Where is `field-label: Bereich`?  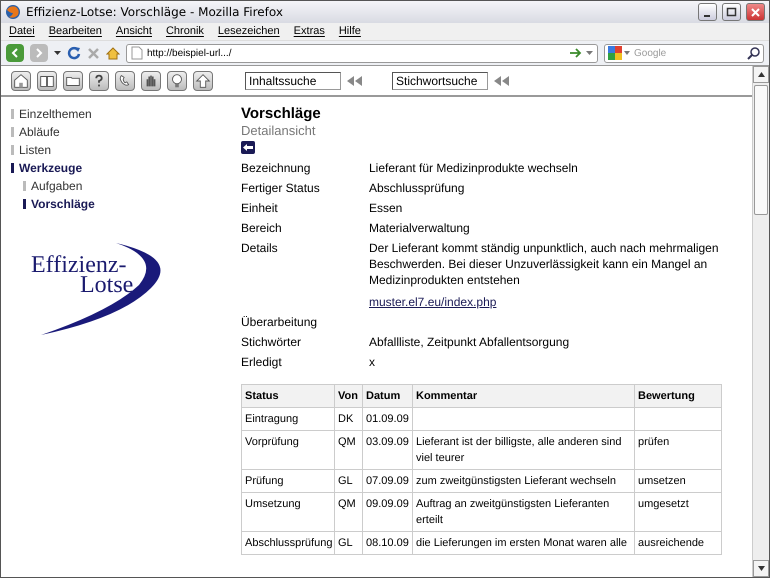
field-label: Bereich is located at coordinates (262, 228).